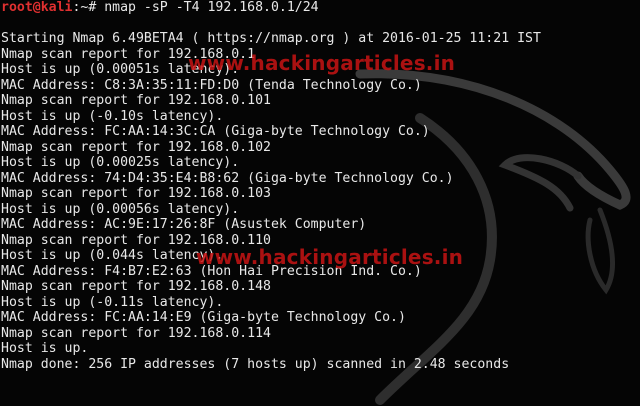 This screenshot has height=406, width=640. I want to click on output-line: Nmap scan report for 192.168.0.114, so click(136, 333).